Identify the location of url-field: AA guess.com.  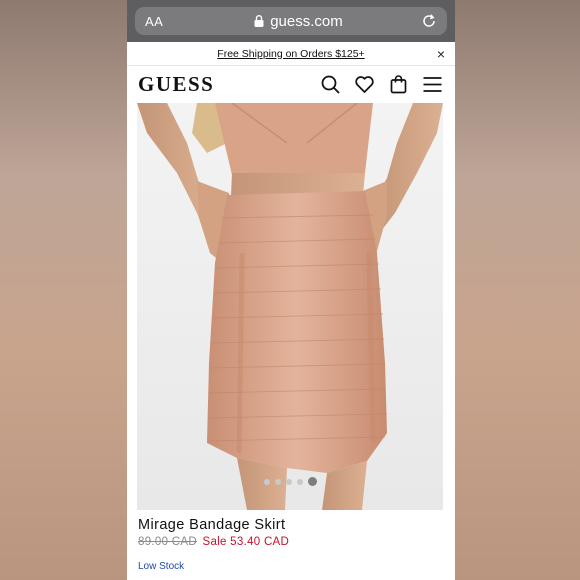
(291, 21).